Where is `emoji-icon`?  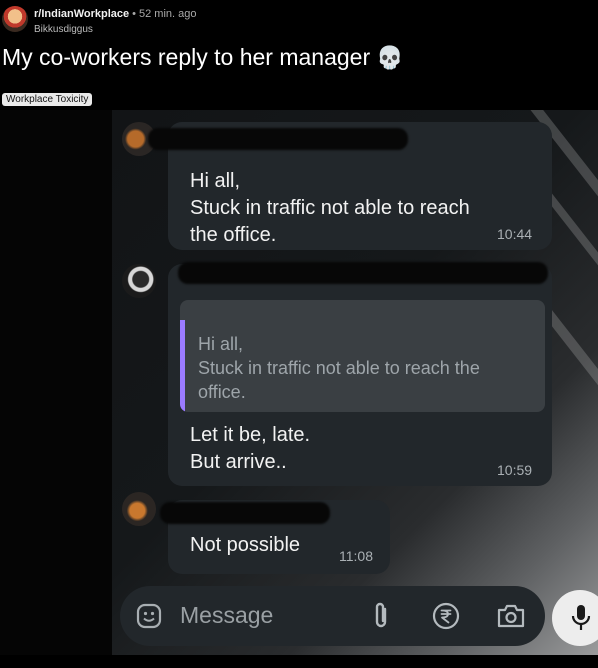 emoji-icon is located at coordinates (149, 616).